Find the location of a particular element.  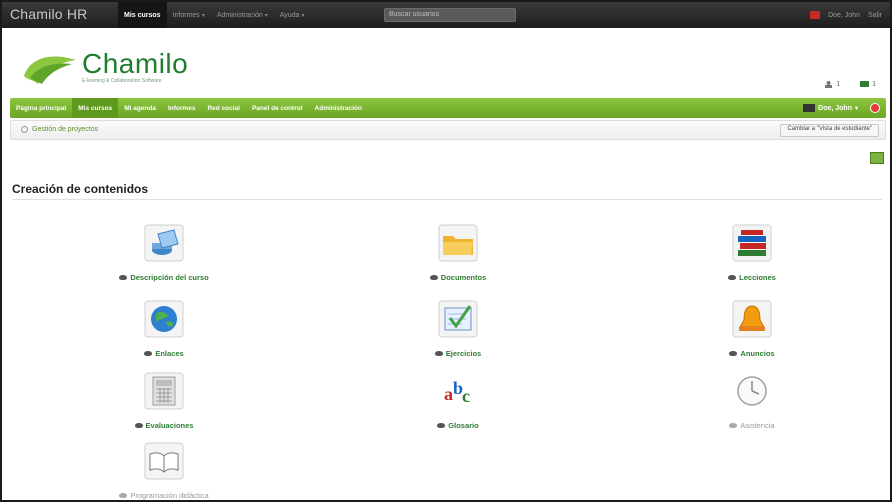

nav-right: Doe, John ▾ is located at coordinates (841, 108).